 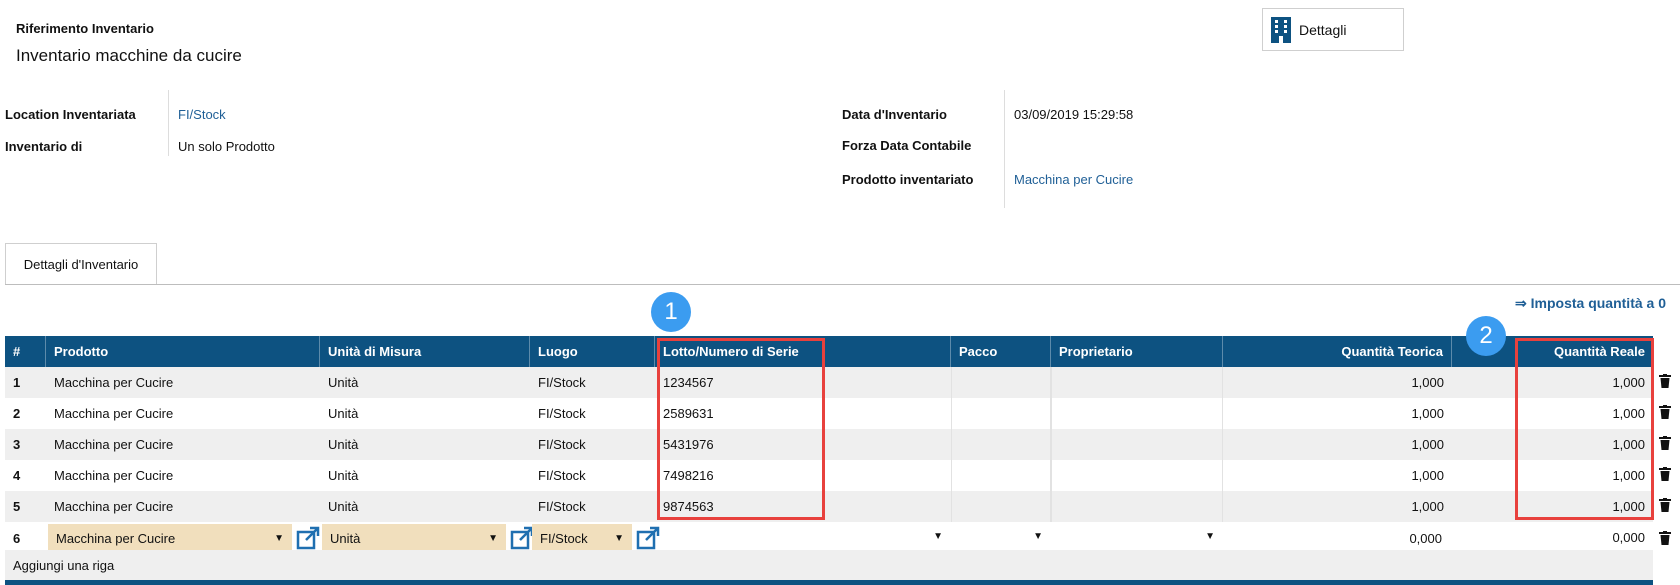 What do you see at coordinates (1073, 114) in the screenshot?
I see `data-value: 03/09/2019 15:29:58` at bounding box center [1073, 114].